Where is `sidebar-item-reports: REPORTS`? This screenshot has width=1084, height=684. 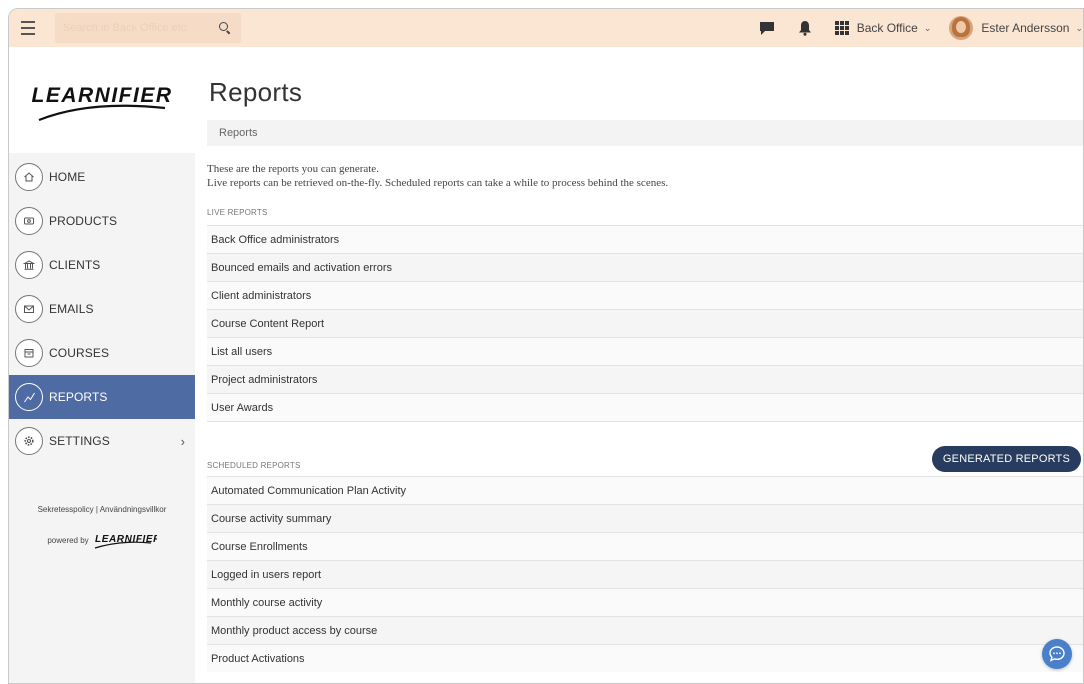
sidebar-item-reports: REPORTS is located at coordinates (102, 397).